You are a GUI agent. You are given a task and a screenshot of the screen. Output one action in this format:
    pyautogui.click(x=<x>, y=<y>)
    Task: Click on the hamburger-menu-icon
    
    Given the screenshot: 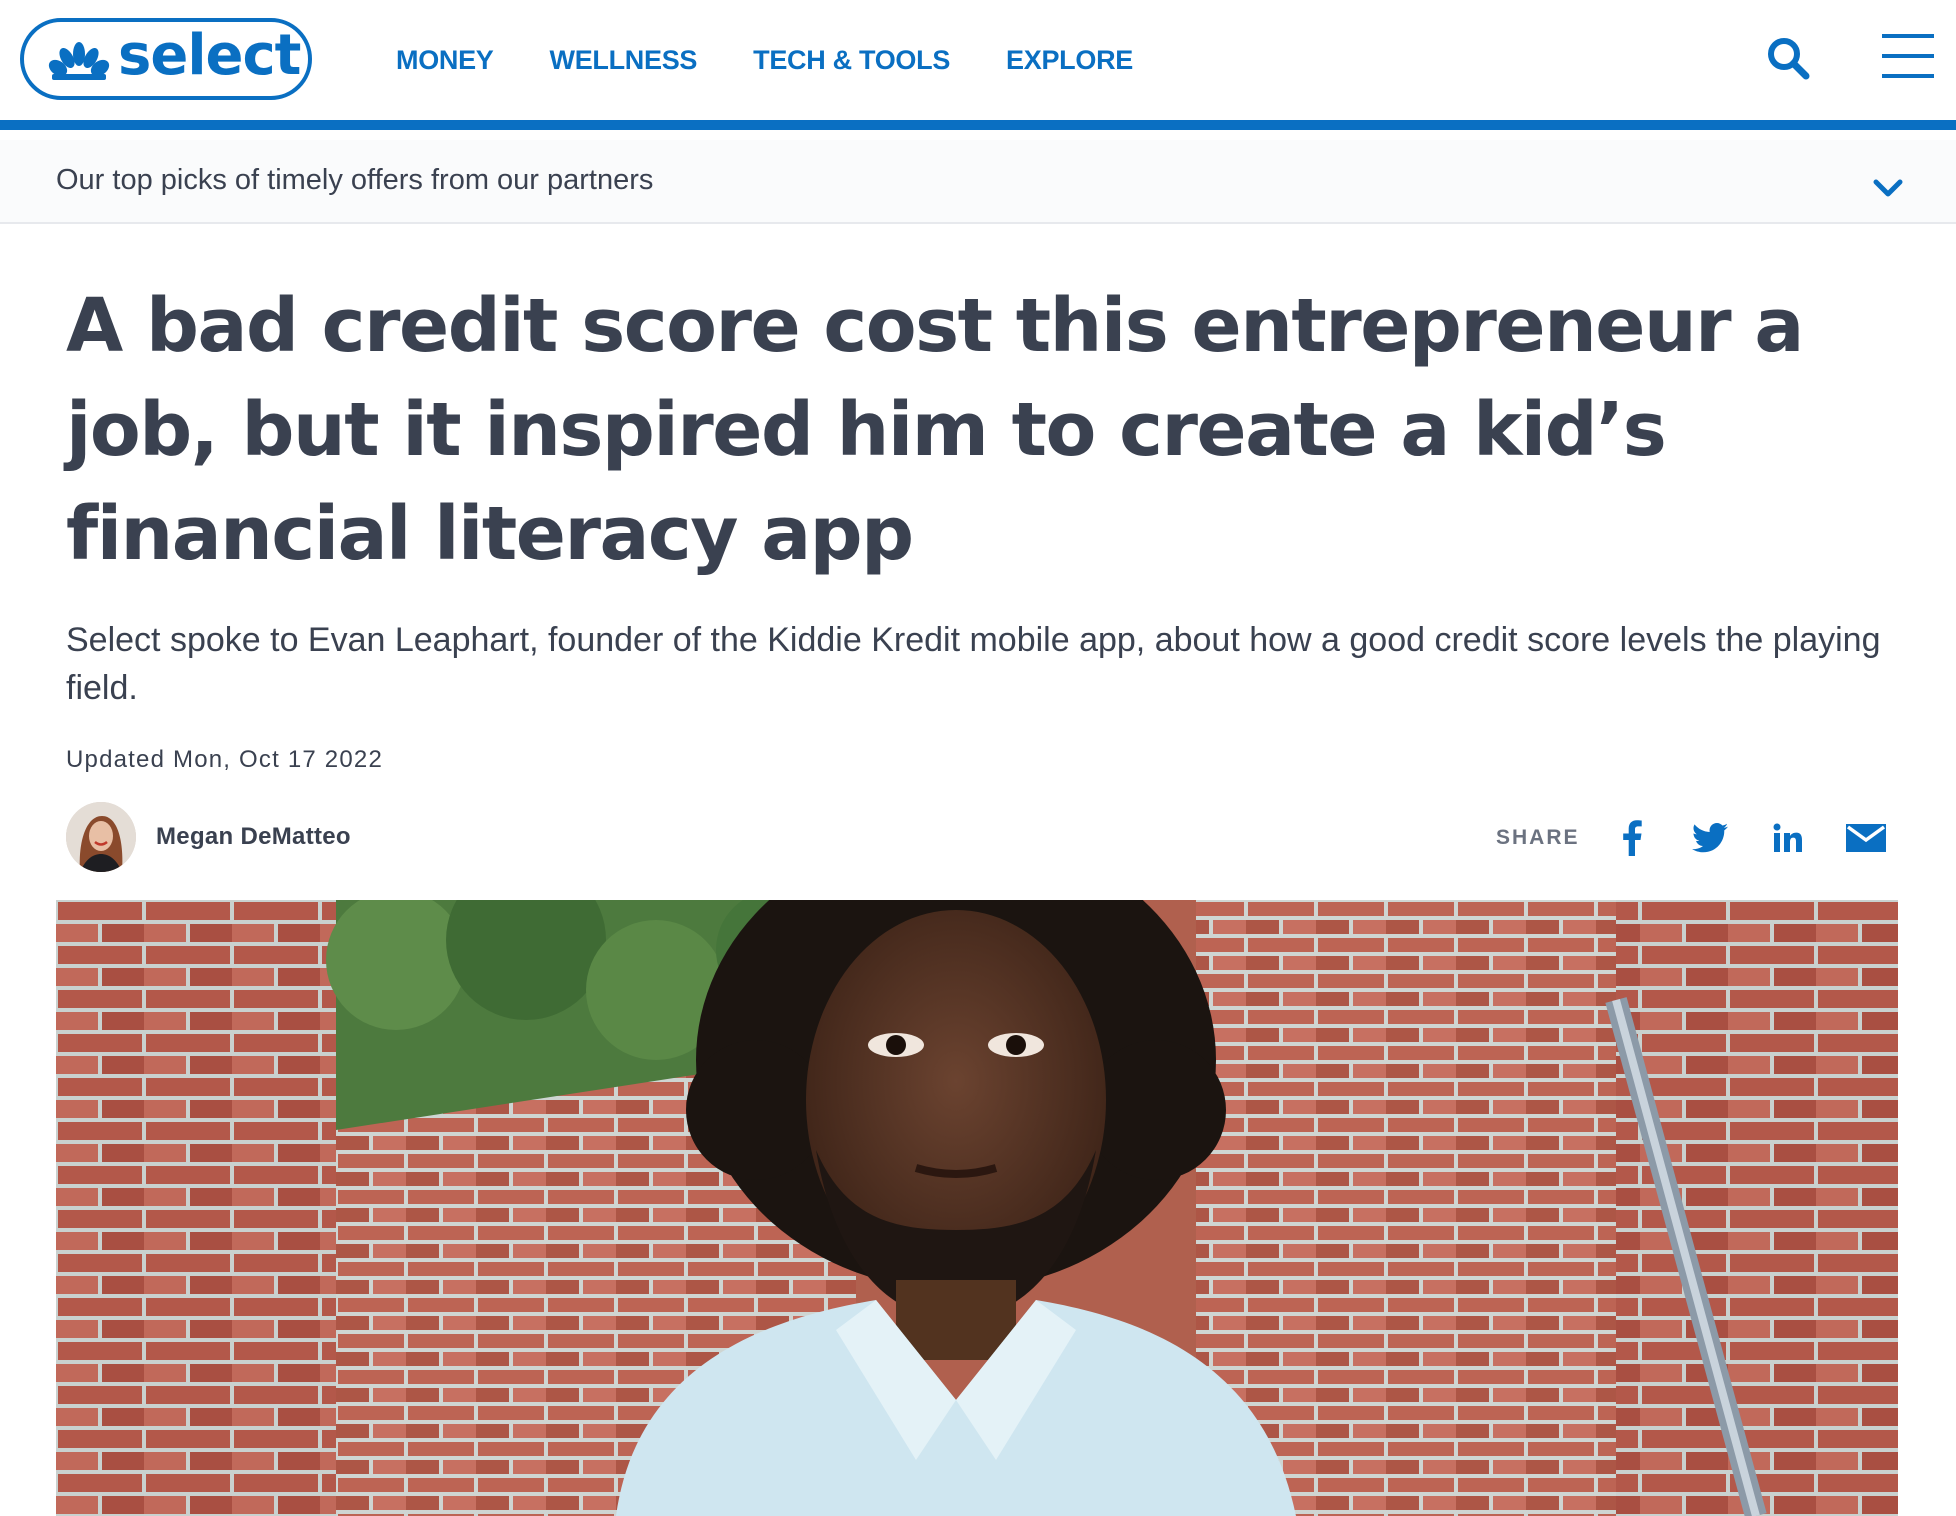 What is the action you would take?
    pyautogui.click(x=1908, y=56)
    